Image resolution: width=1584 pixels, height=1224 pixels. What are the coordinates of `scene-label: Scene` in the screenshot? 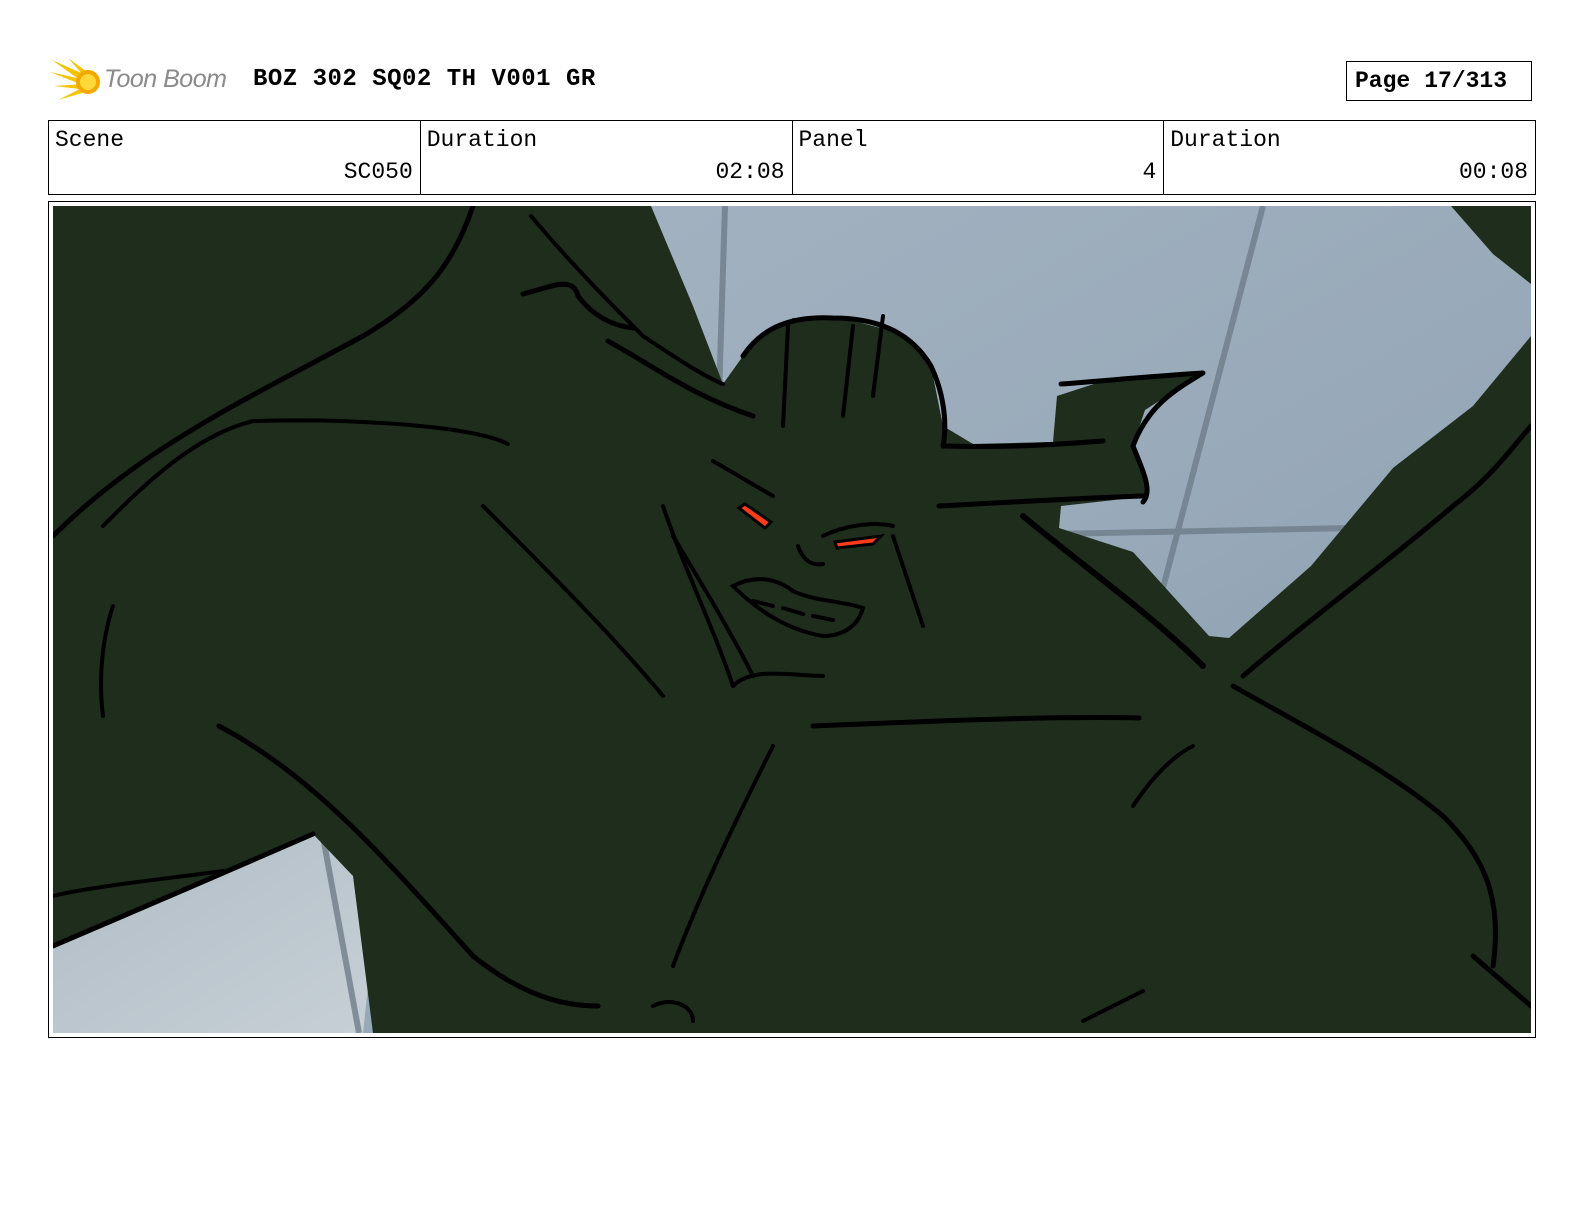 It's located at (90, 140).